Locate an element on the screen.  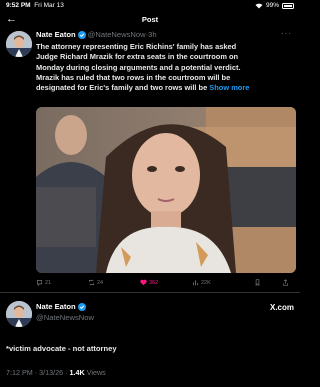
divider is located at coordinates (150, 292).